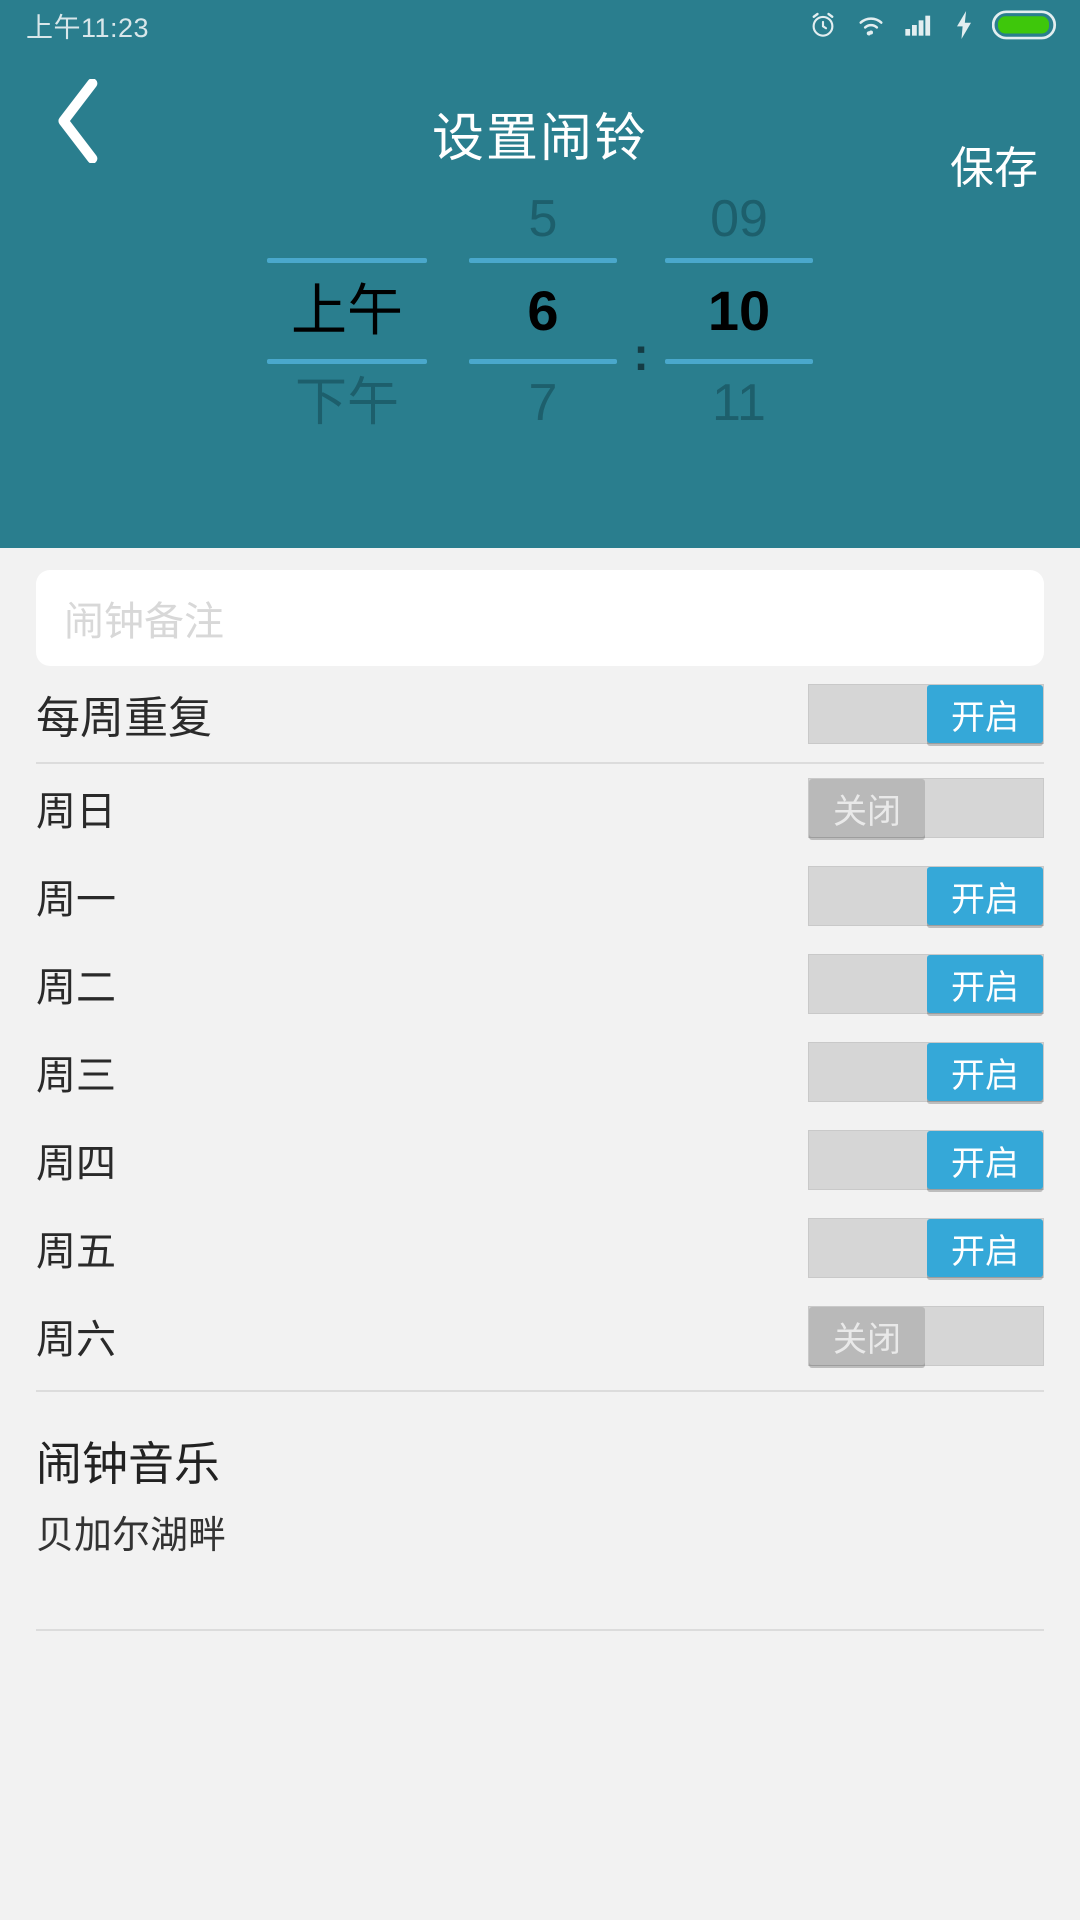 This screenshot has width=1080, height=1920. Describe the element at coordinates (540, 1493) in the screenshot. I see `alarm-music-section: 闹钟音乐 贝加尔湖畔` at that location.